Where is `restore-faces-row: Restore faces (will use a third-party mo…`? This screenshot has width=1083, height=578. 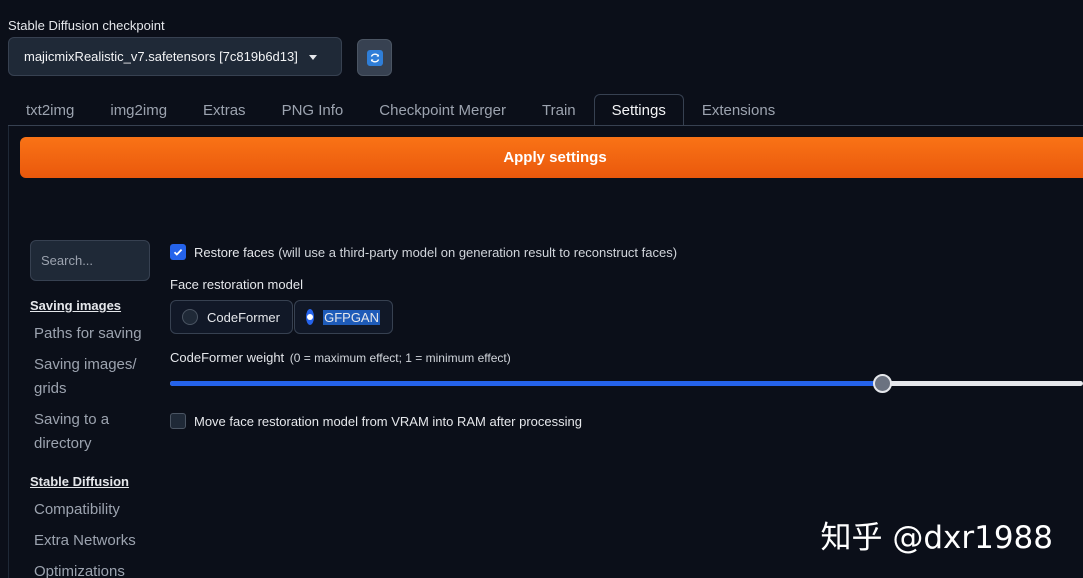 restore-faces-row: Restore faces (will use a third-party mo… is located at coordinates (626, 252).